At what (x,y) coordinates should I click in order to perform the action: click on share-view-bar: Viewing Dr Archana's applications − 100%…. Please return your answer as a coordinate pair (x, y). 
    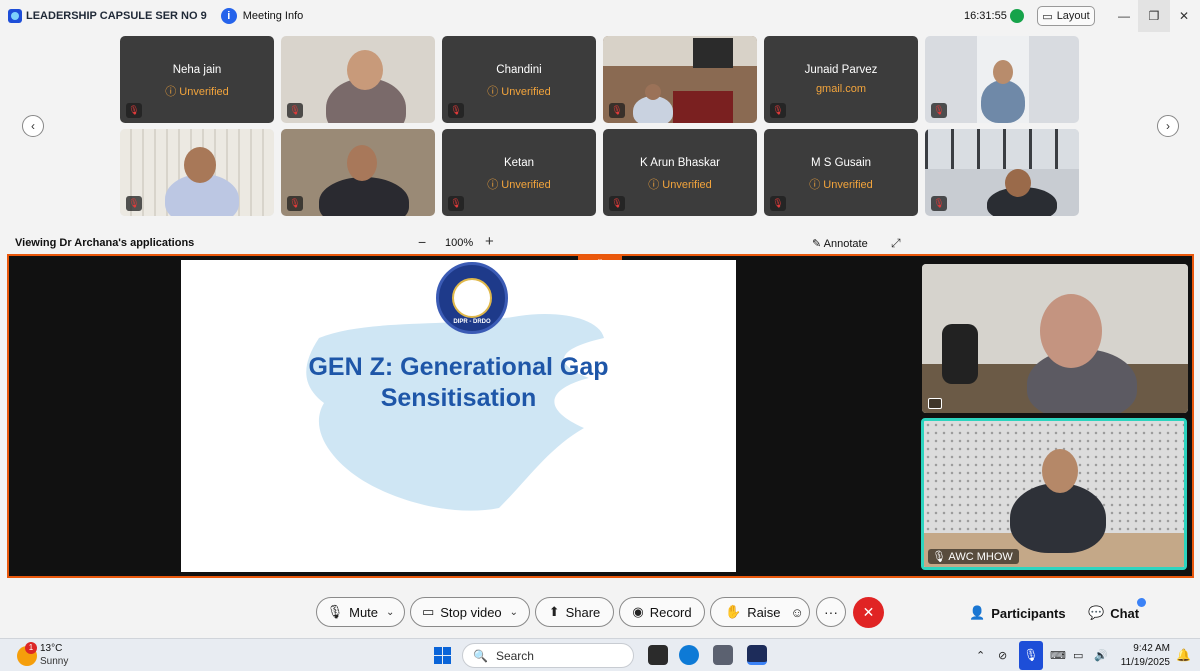
    Looking at the image, I should click on (600, 244).